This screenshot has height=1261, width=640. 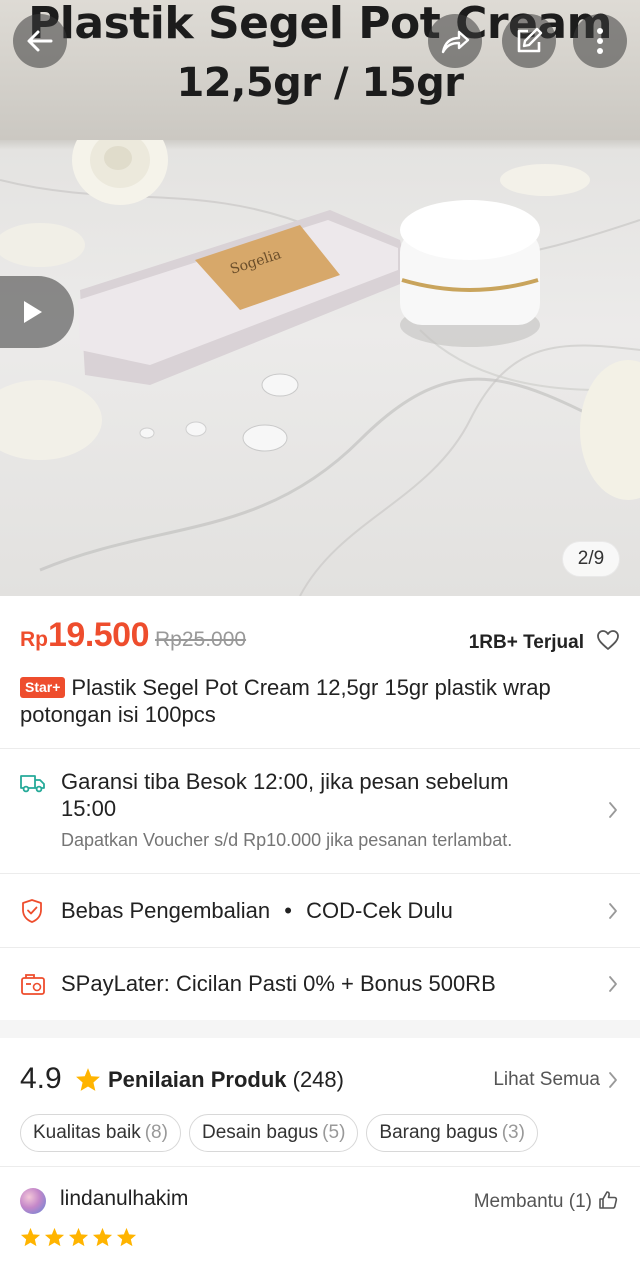 What do you see at coordinates (526, 642) in the screenshot?
I see `sold-count: 1RB+ Terjual` at bounding box center [526, 642].